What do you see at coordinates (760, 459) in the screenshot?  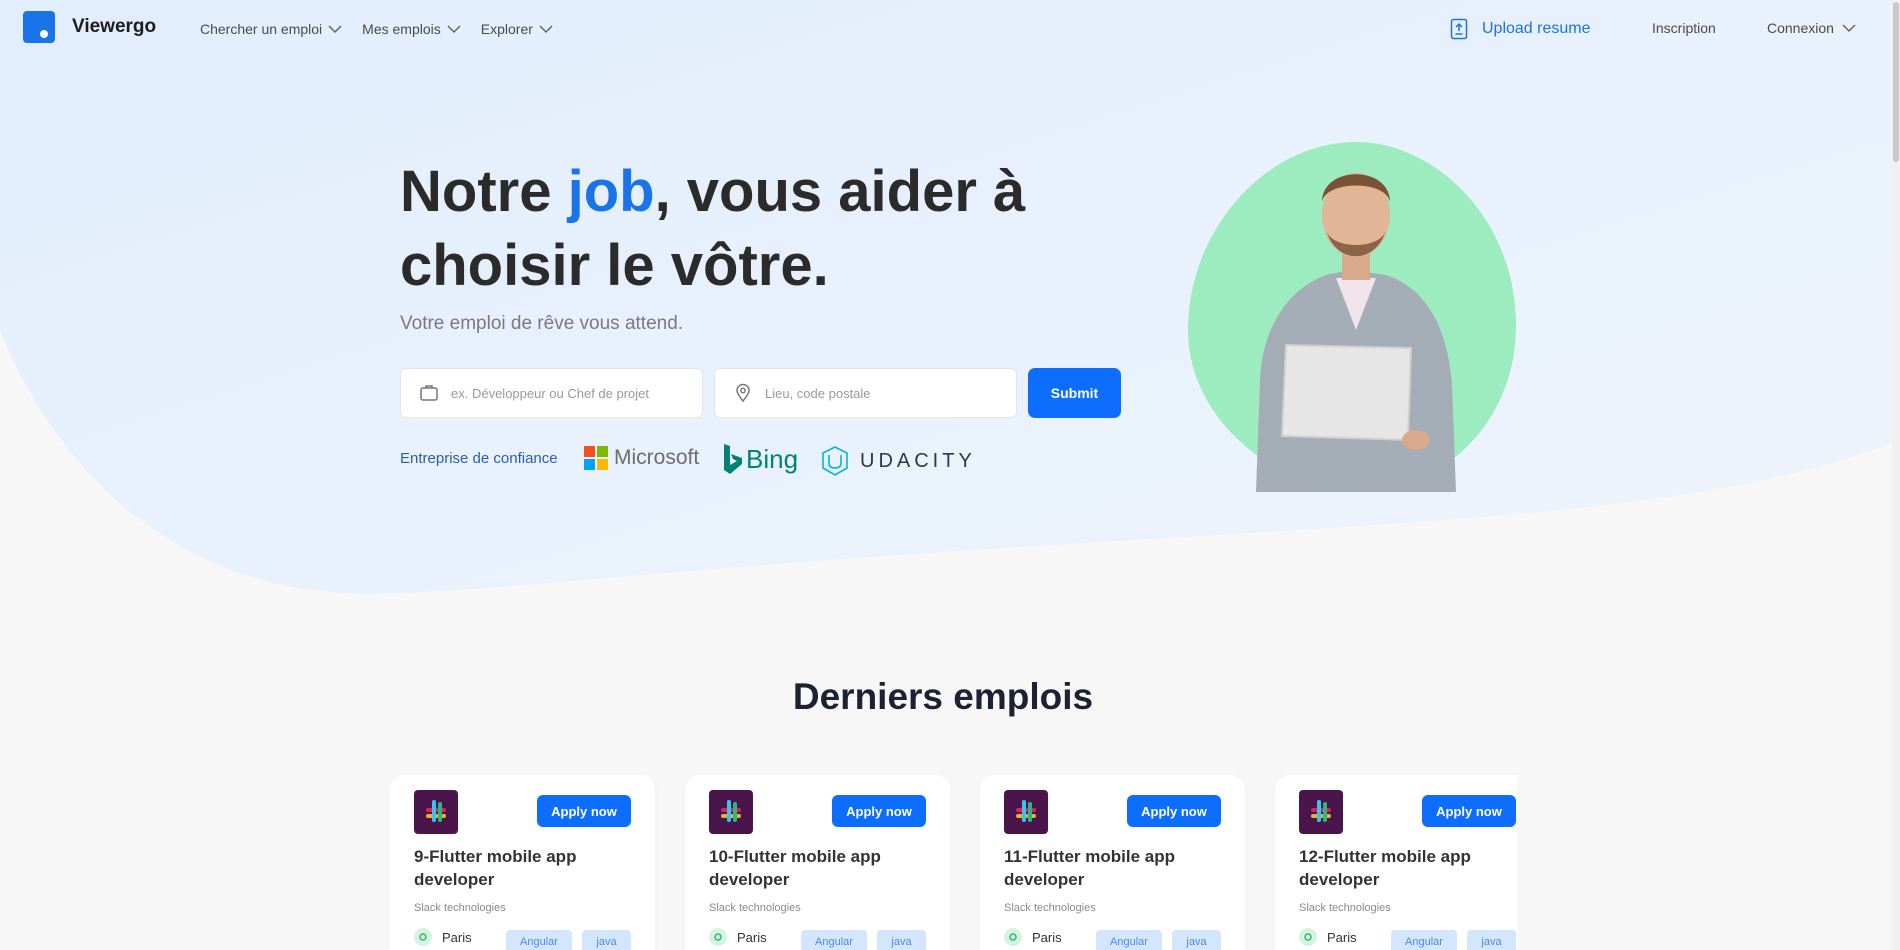 I see `bing-logo: Bing` at bounding box center [760, 459].